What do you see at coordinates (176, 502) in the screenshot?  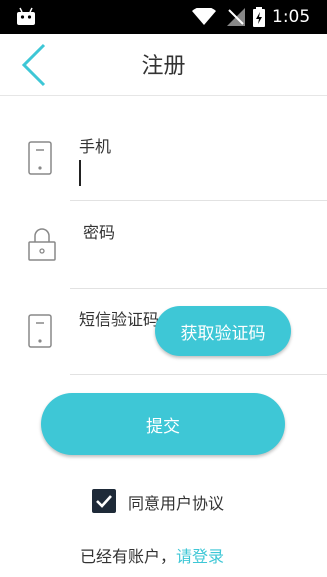 I see `agreement-label: 同意用户协议` at bounding box center [176, 502].